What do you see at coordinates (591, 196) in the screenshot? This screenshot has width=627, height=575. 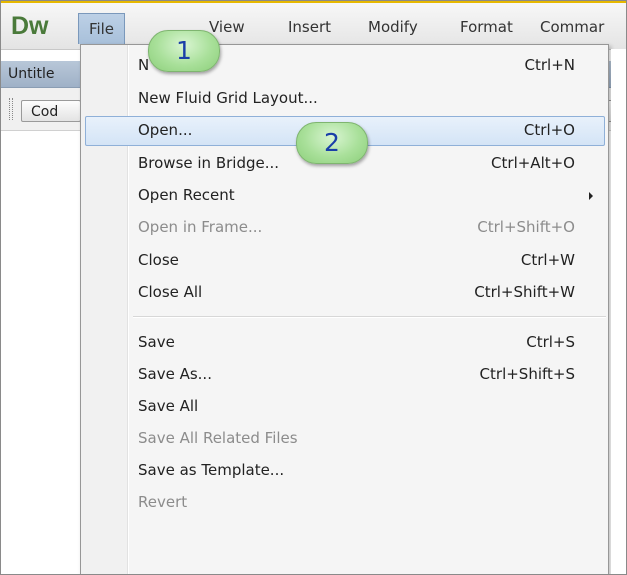 I see `submenu-arrow-icon` at bounding box center [591, 196].